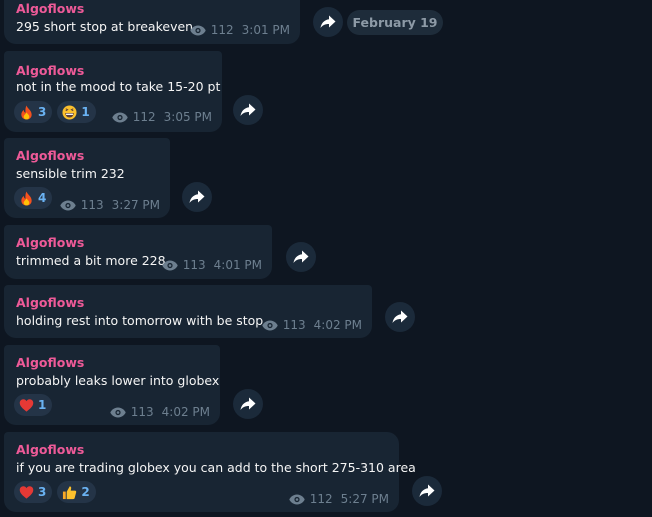  I want to click on thumbs-up-icon, so click(70, 492).